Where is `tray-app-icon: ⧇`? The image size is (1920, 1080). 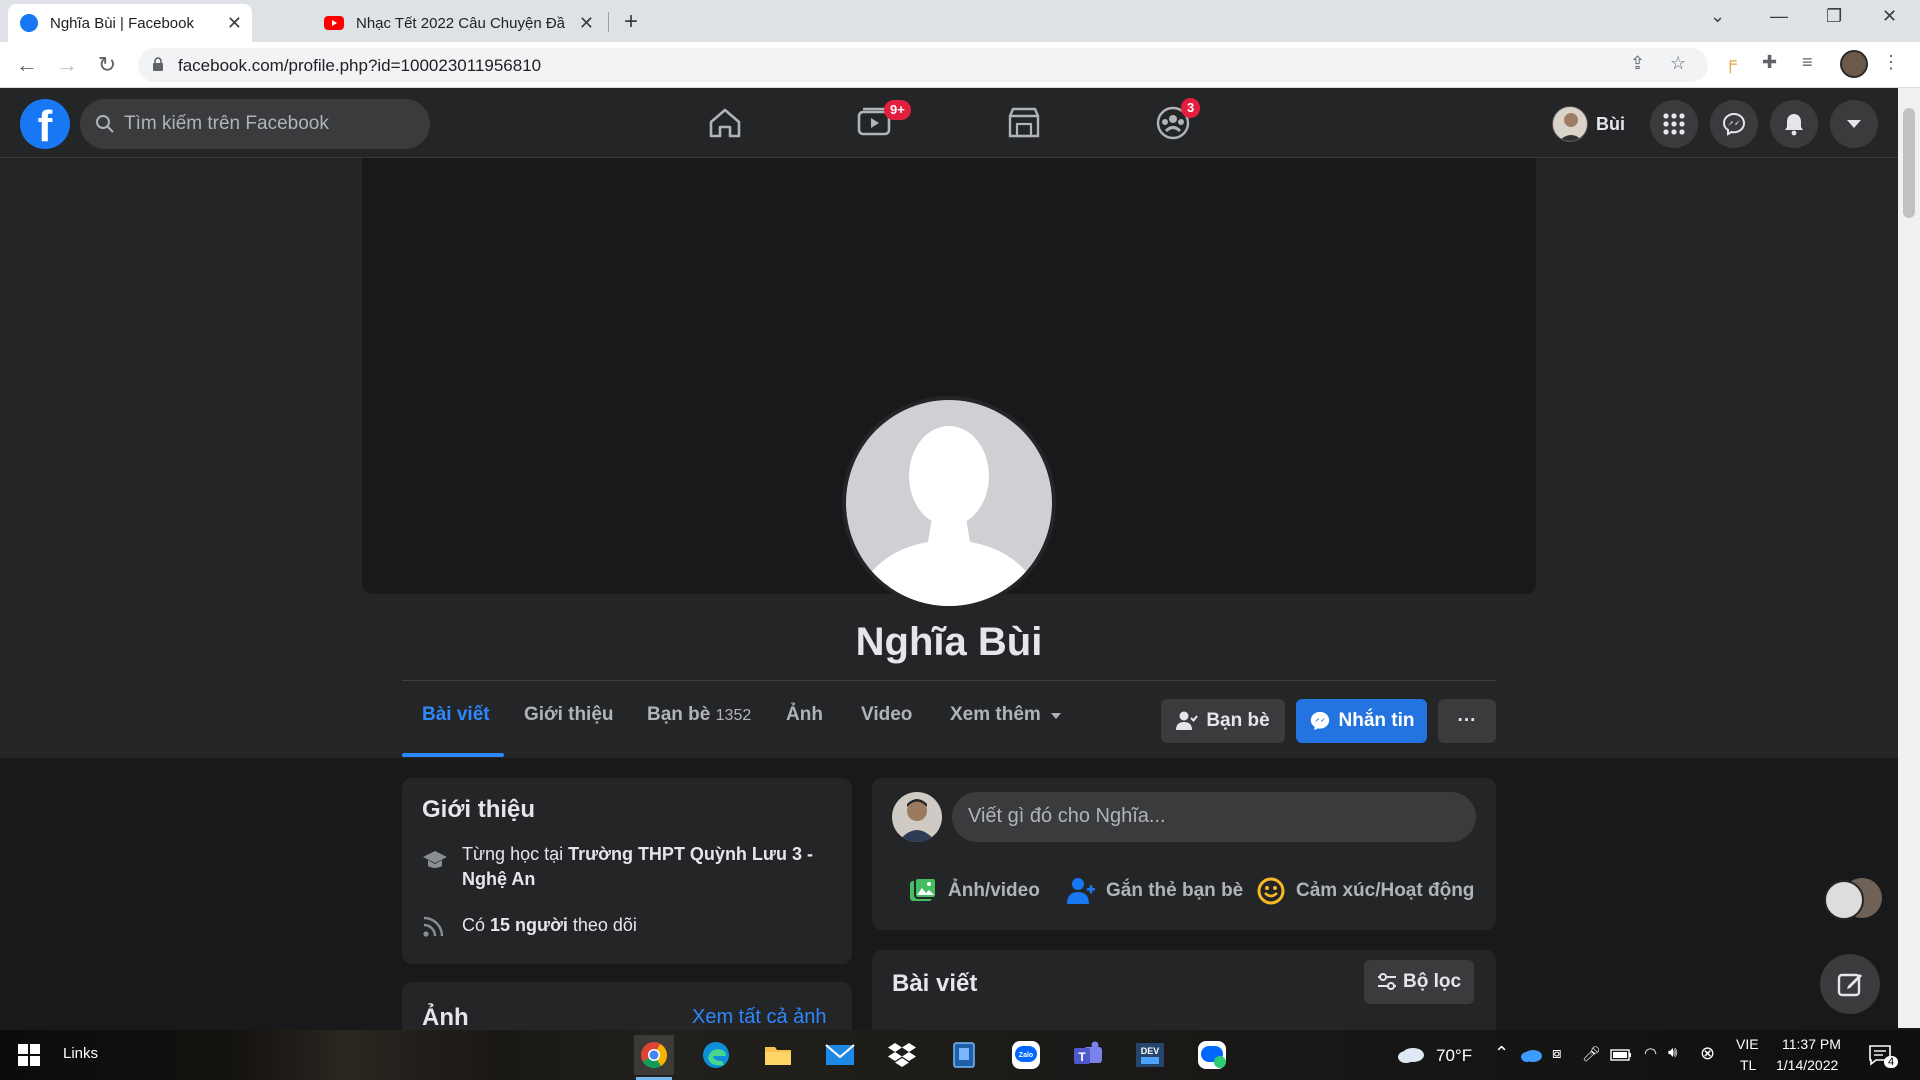
tray-app-icon: ⧇ is located at coordinates (1557, 1053).